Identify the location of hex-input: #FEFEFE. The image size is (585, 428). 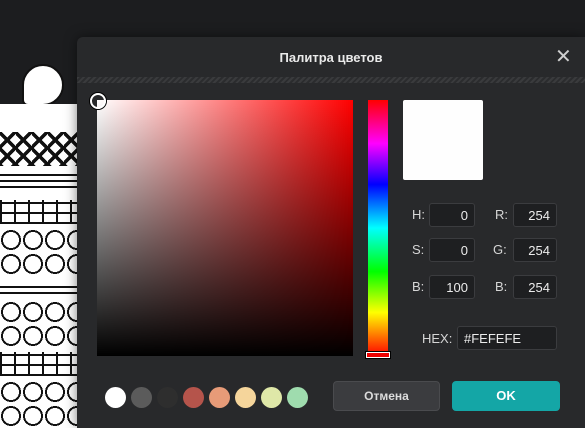
(507, 338).